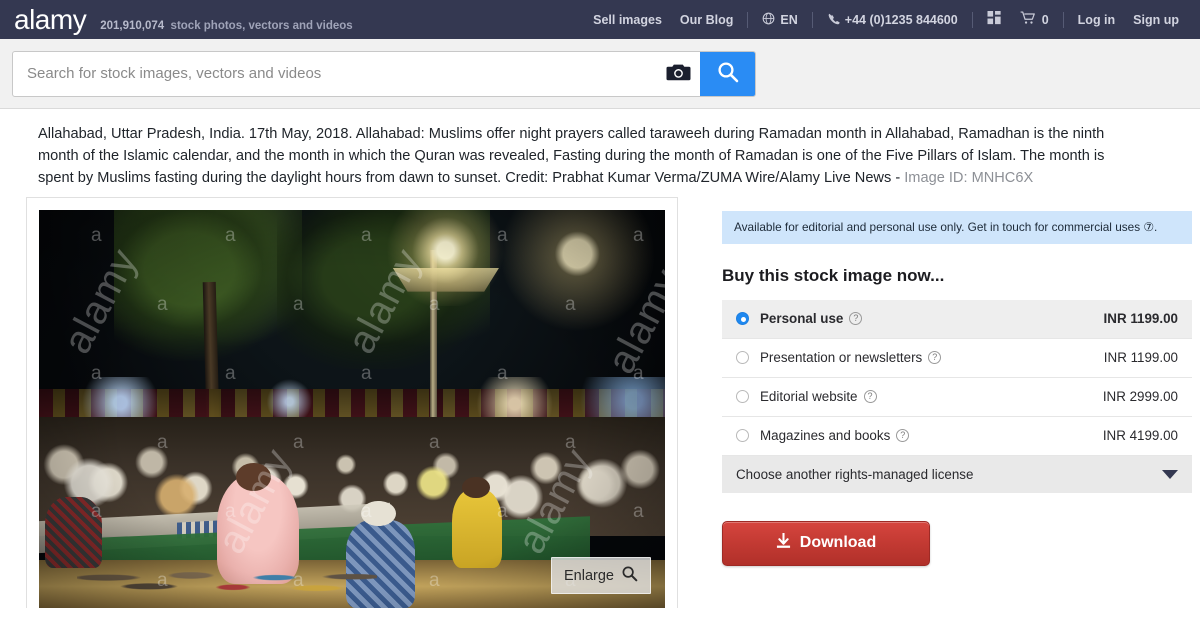  I want to click on magnifier-icon, so click(629, 575).